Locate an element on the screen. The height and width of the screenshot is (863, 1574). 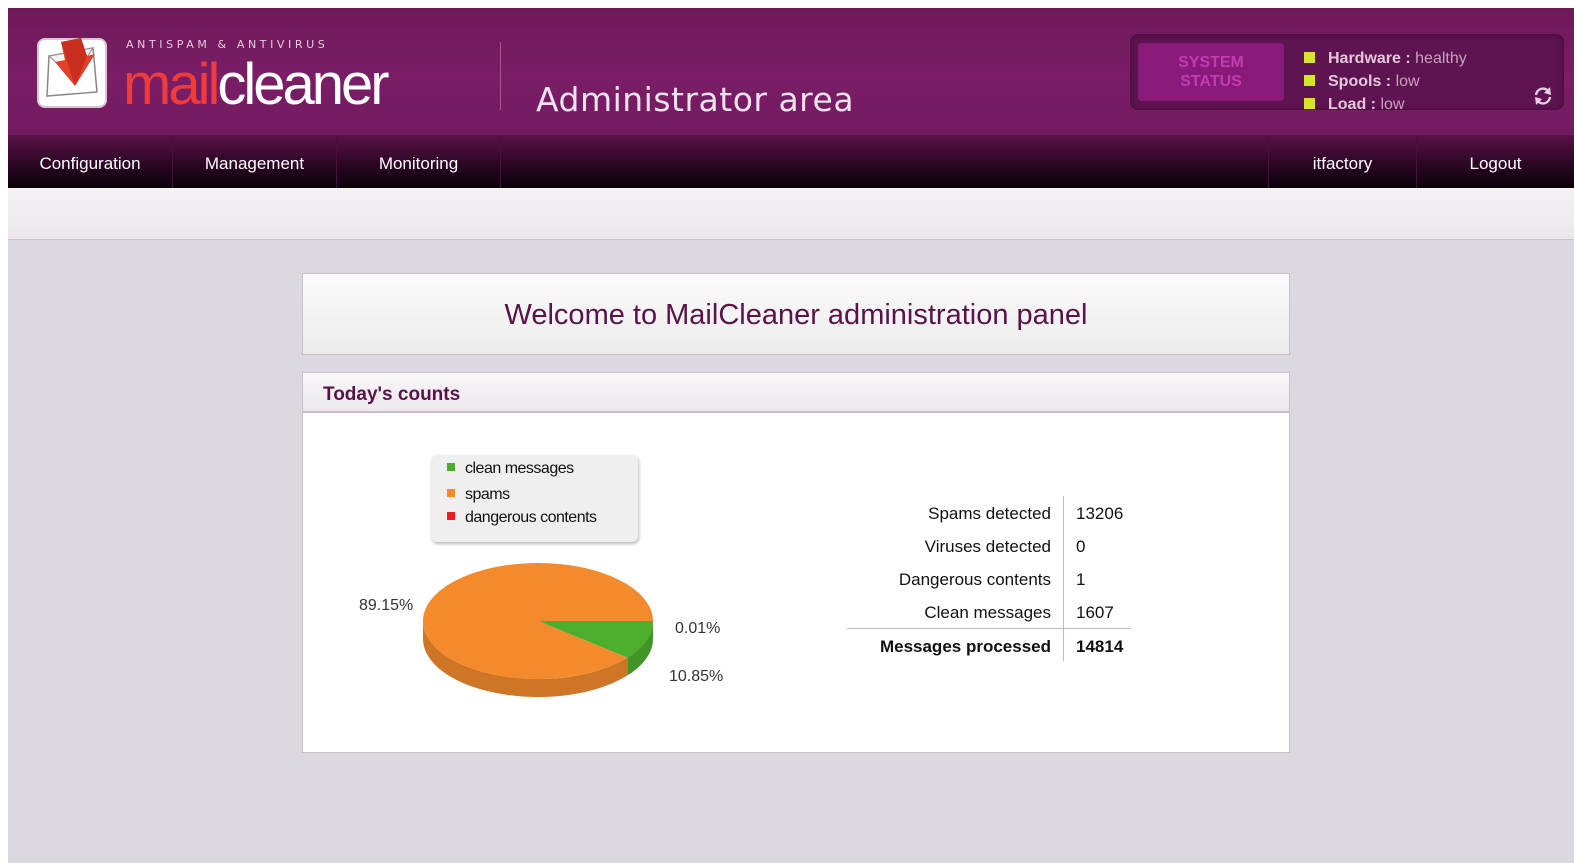
stat-label: Dangerous contents is located at coordinates (974, 579).